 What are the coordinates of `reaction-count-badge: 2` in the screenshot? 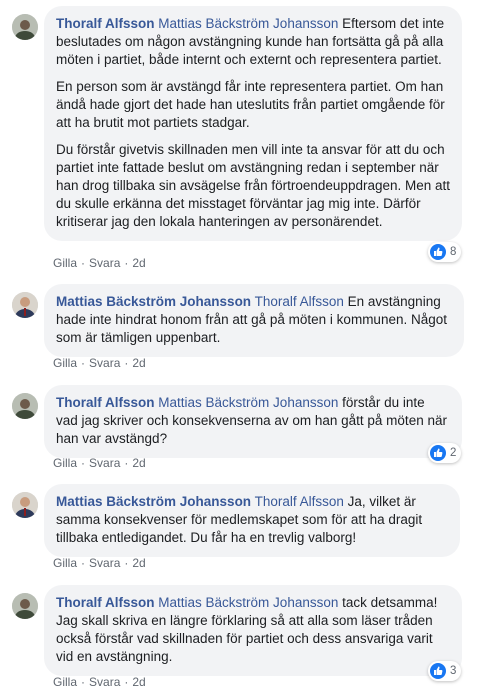 It's located at (445, 453).